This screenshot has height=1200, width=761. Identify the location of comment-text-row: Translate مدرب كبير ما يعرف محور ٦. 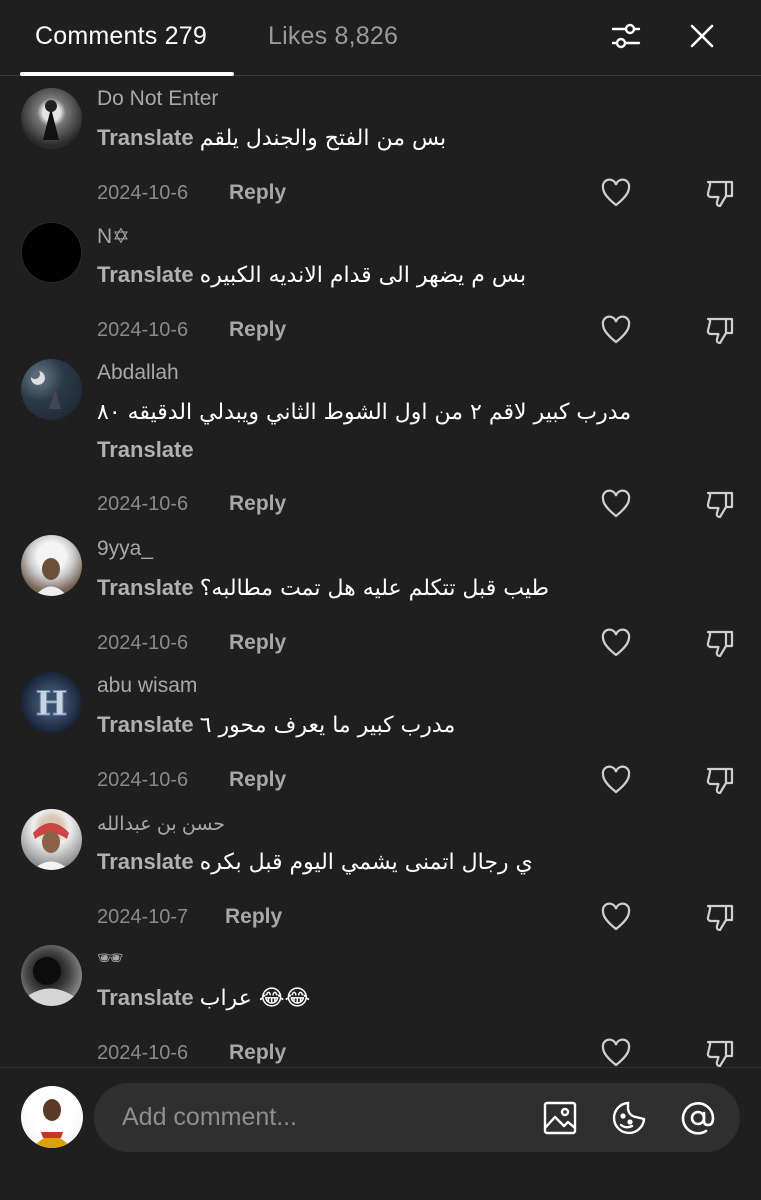
(276, 725).